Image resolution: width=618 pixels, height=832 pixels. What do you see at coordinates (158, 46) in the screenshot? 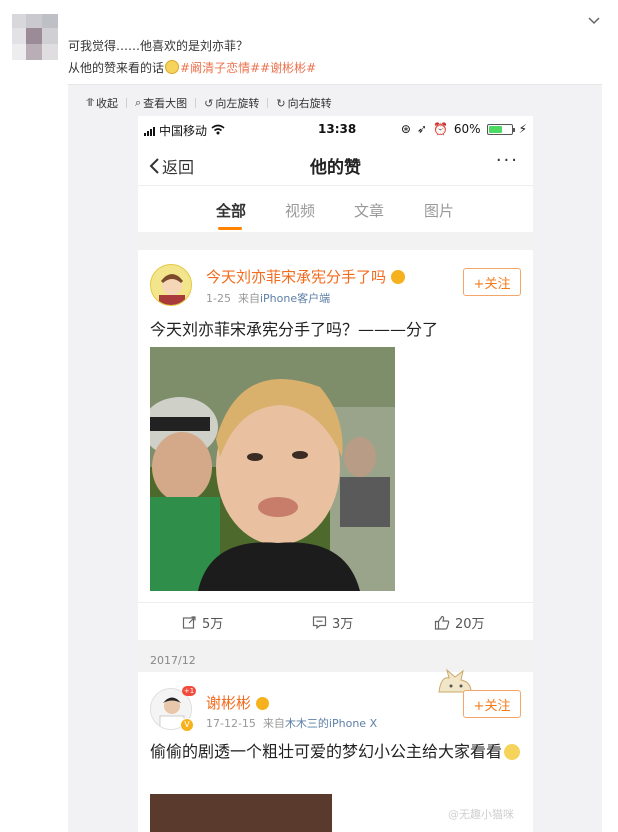
I see `comment-text: 可我觉得……他喜欢的是刘亦菲？` at bounding box center [158, 46].